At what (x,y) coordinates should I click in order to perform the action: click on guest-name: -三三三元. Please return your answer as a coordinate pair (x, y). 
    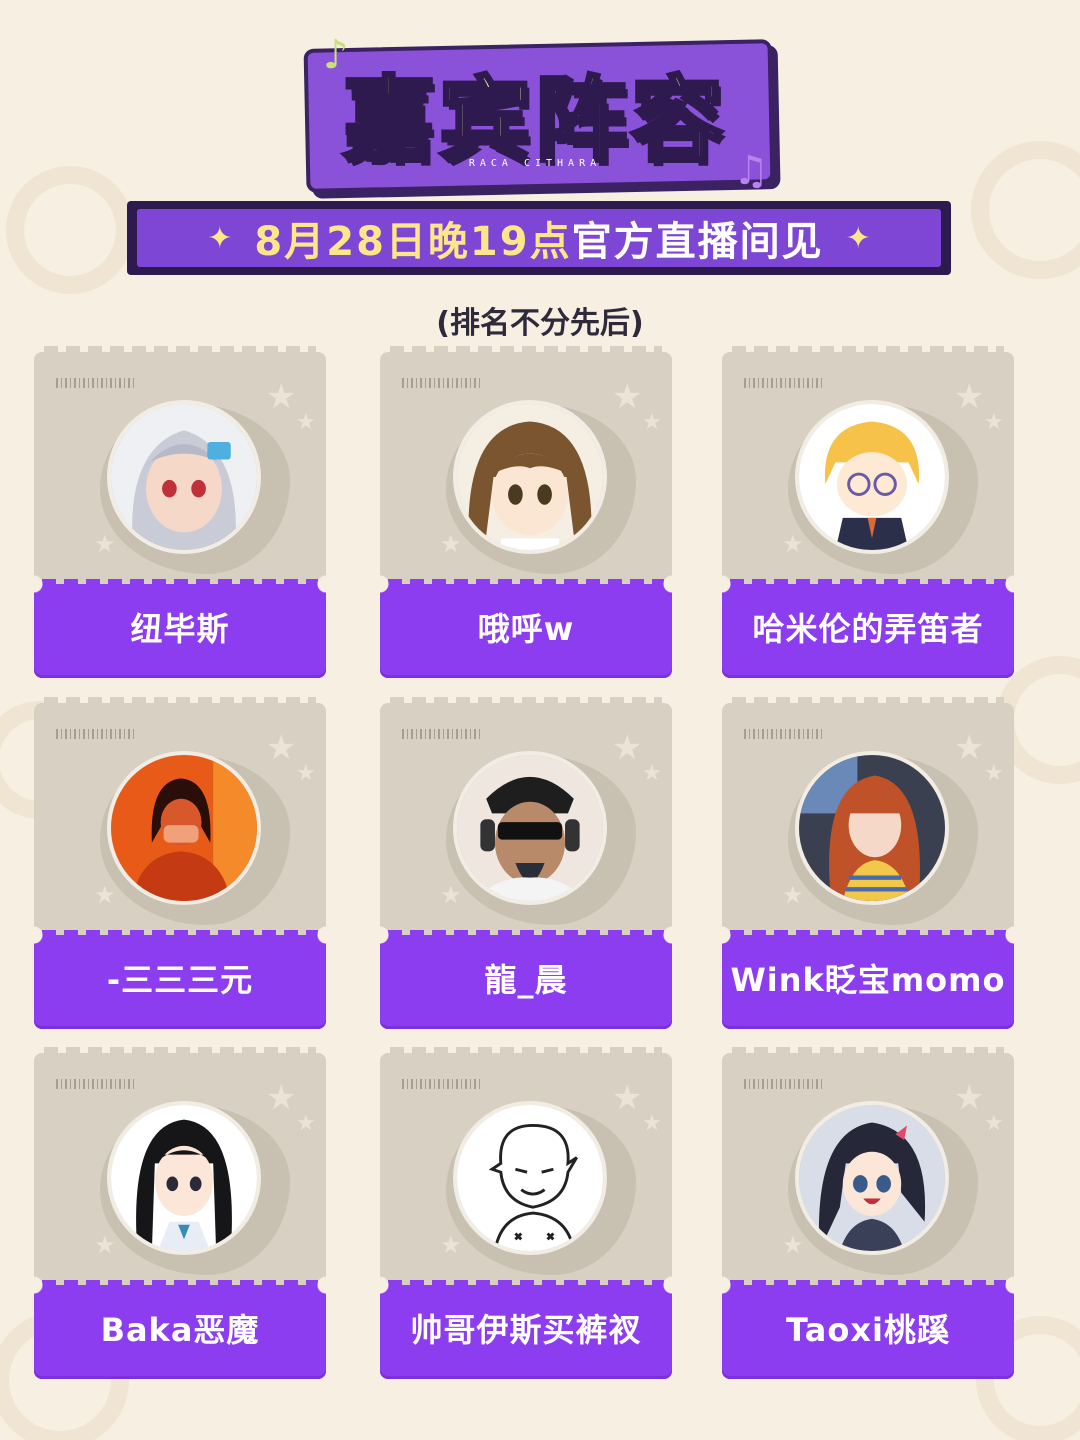
    Looking at the image, I should click on (180, 980).